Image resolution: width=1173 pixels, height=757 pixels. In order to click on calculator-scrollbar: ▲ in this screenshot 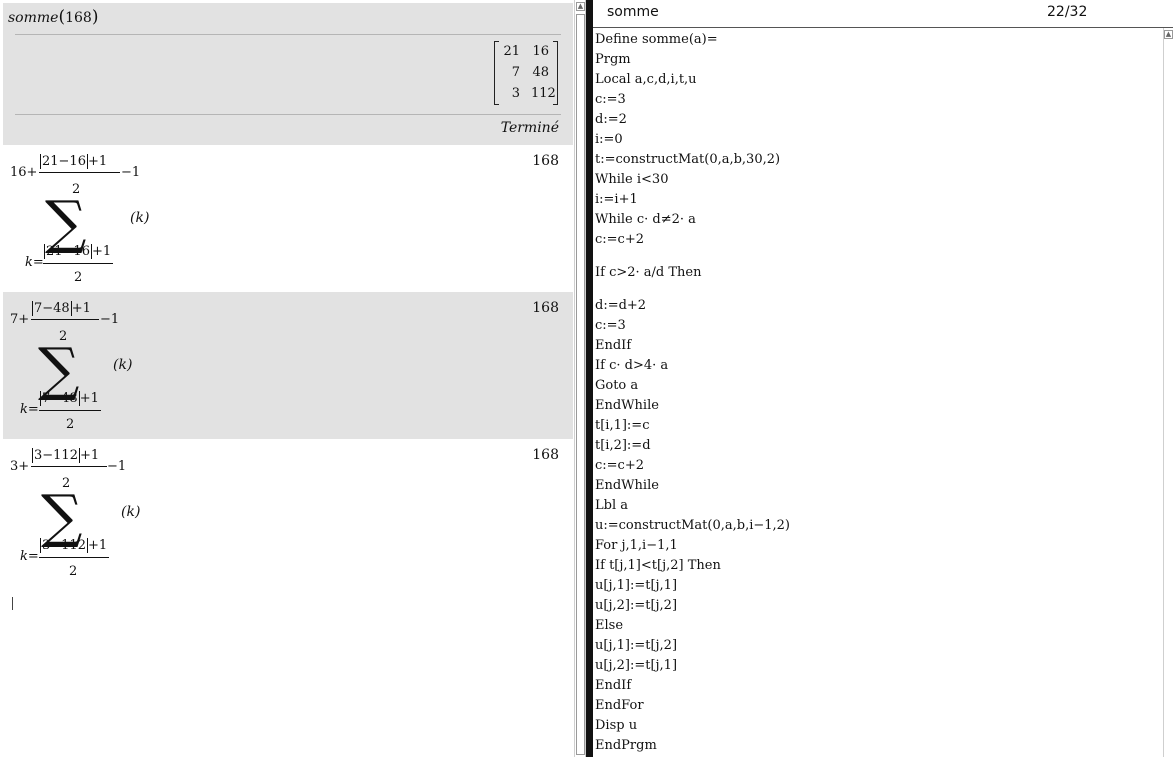, I will do `click(580, 378)`.